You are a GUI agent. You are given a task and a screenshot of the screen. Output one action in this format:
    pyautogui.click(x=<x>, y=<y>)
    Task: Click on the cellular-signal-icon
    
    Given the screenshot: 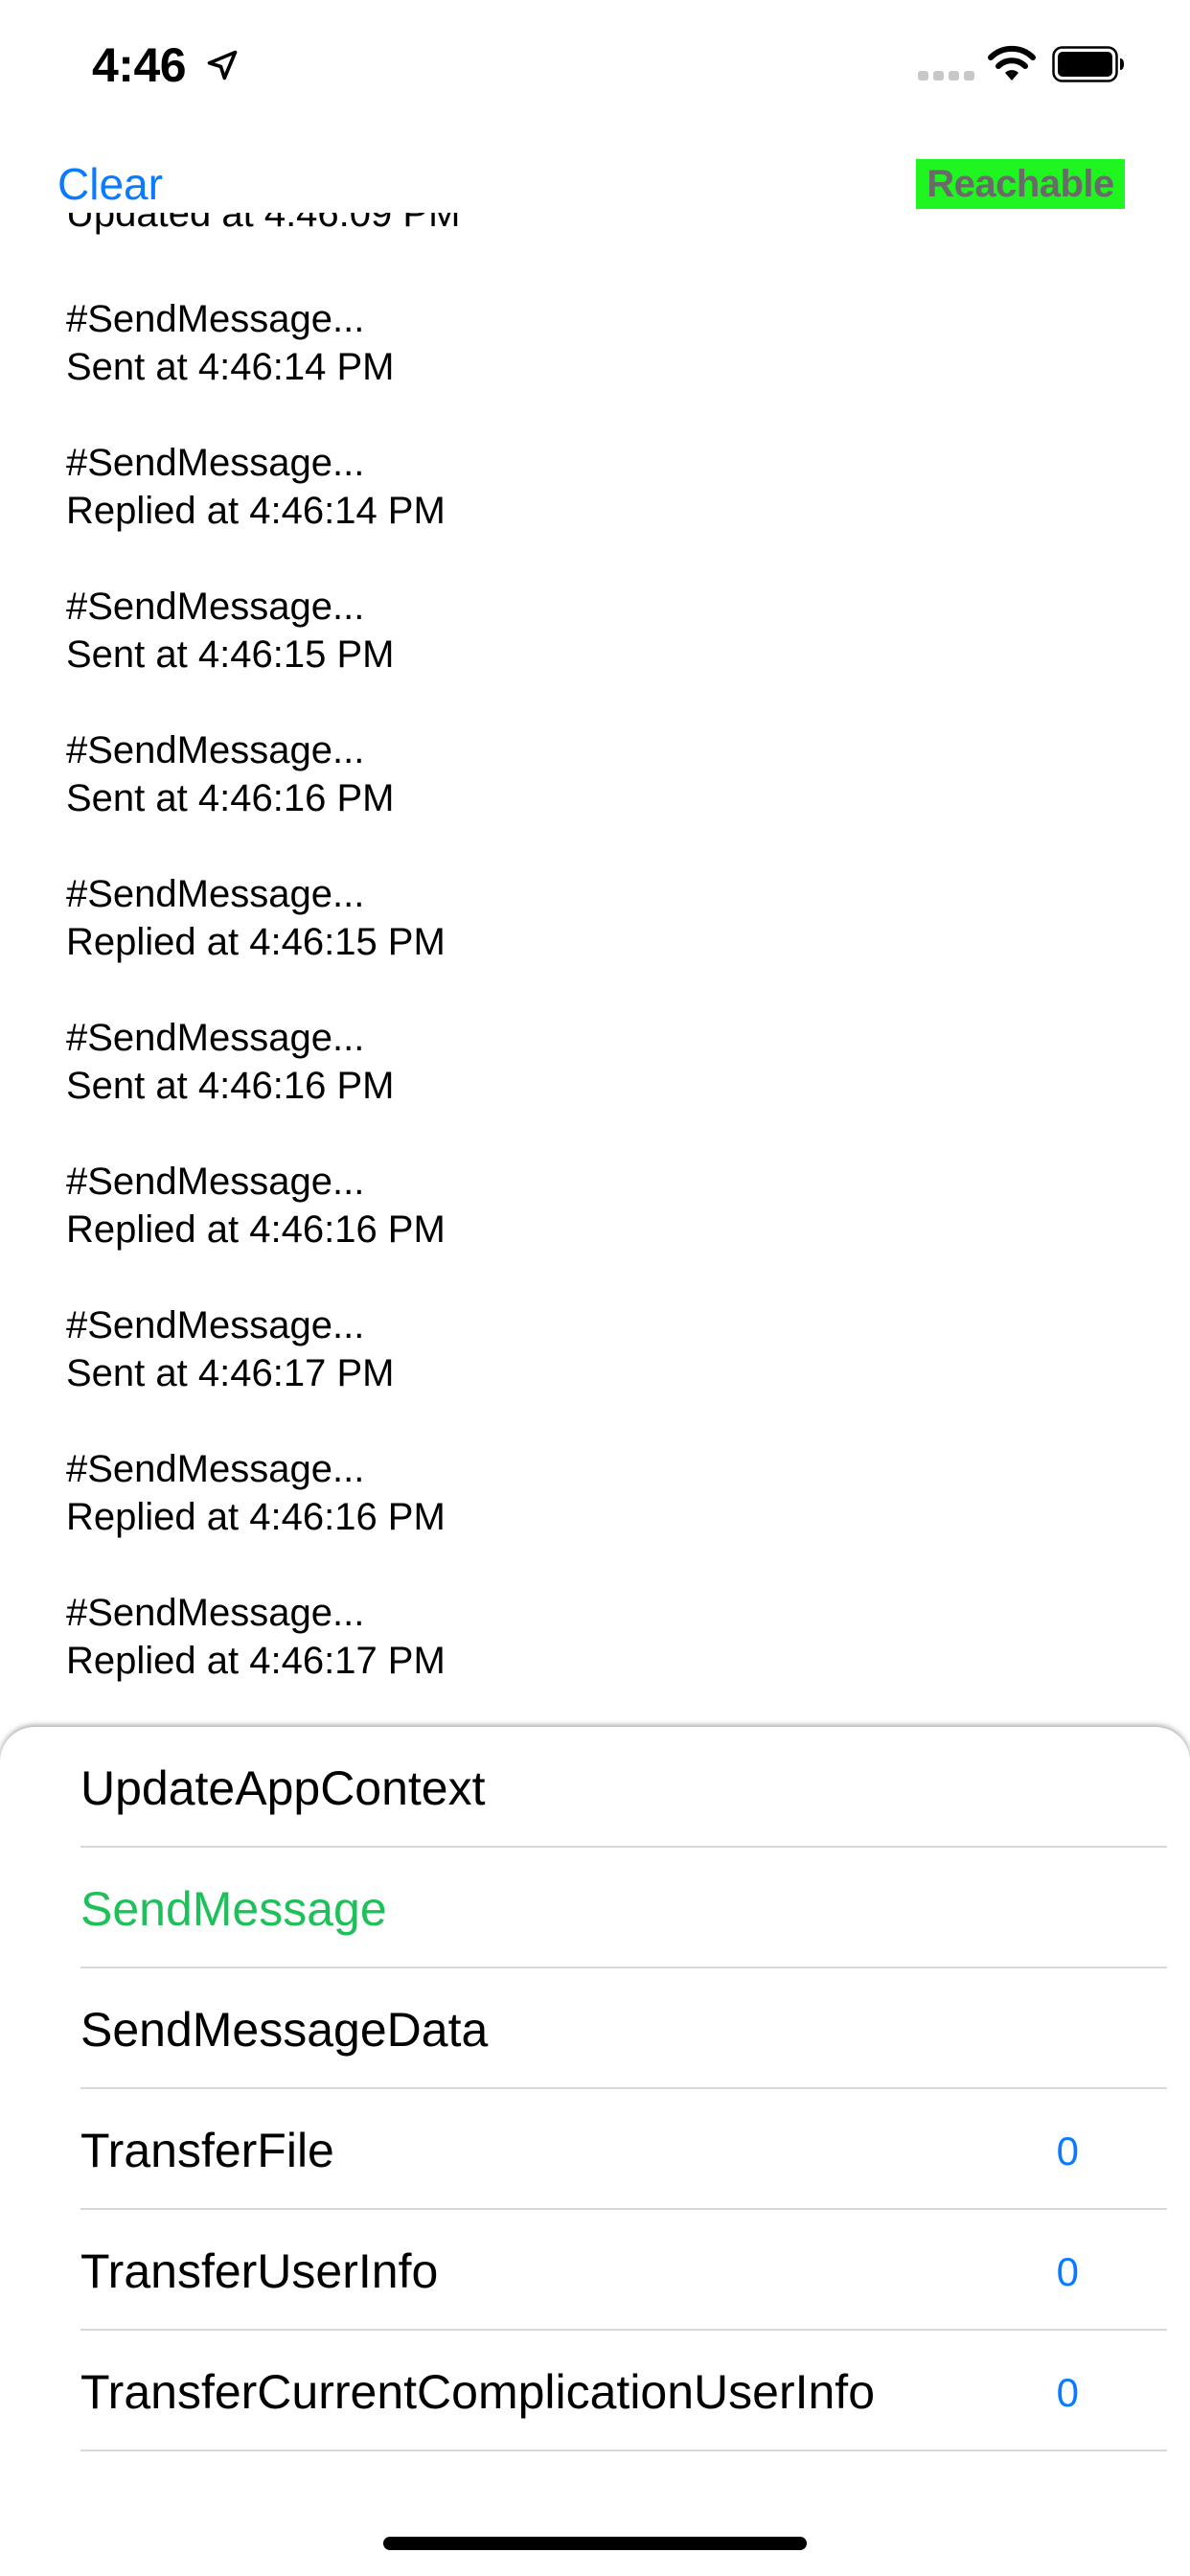 What is the action you would take?
    pyautogui.click(x=946, y=75)
    